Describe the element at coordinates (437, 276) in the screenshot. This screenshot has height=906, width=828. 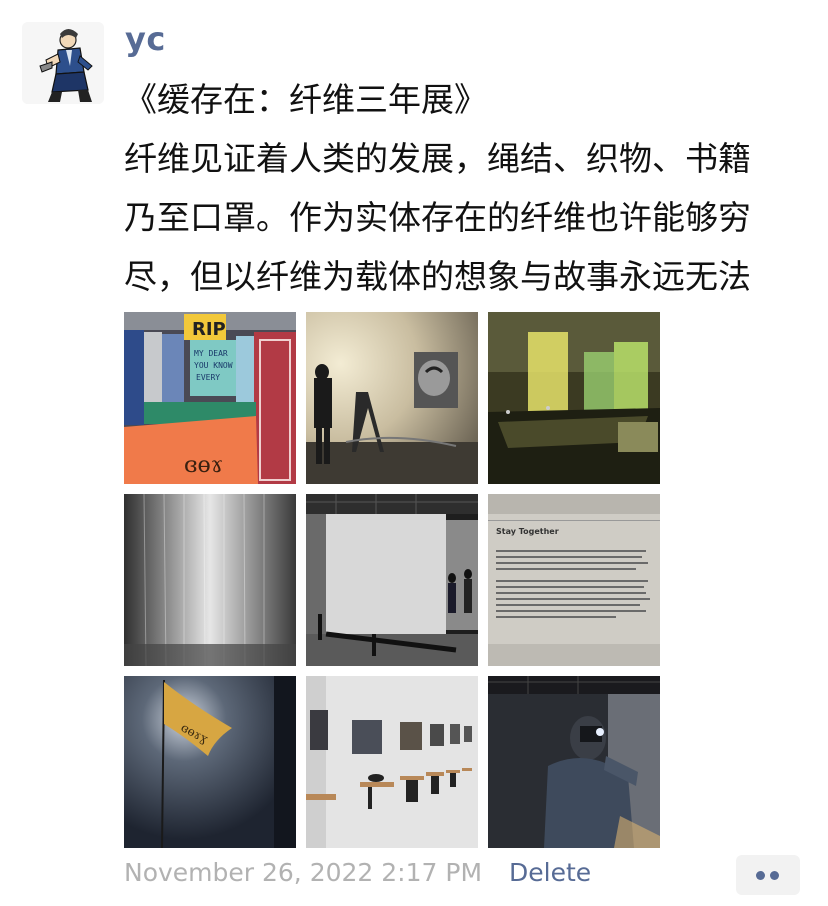
I see `post-text-line: 尽，但以纤维为载体的想象与故事永远无法` at that location.